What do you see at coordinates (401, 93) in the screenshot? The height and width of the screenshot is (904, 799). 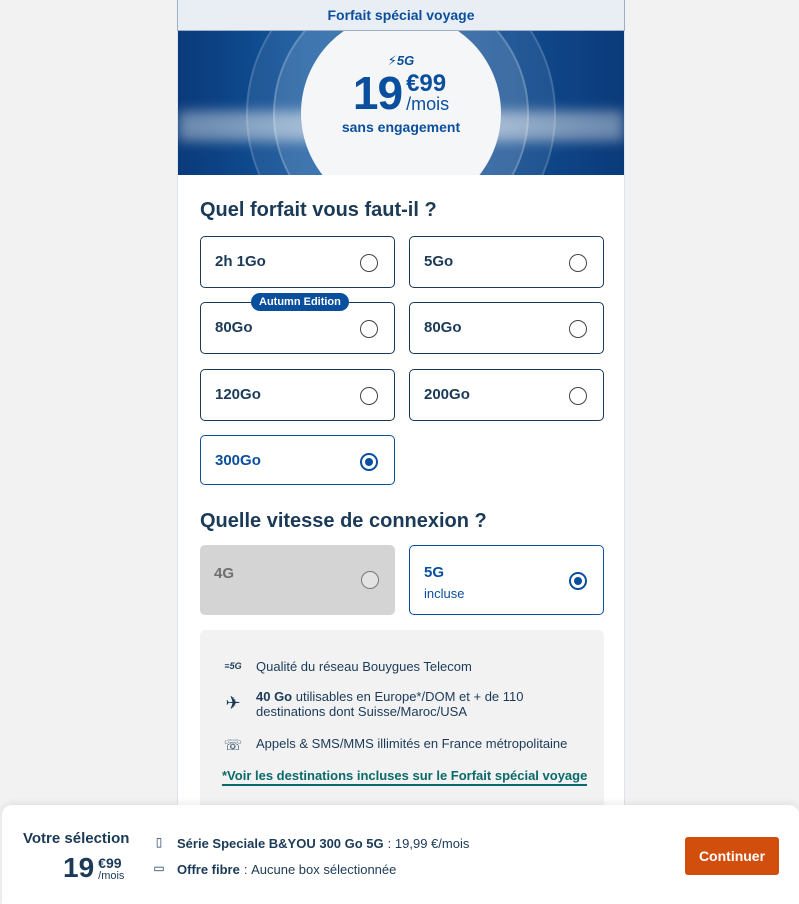 I see `banner-price: 19 €99 /mois` at bounding box center [401, 93].